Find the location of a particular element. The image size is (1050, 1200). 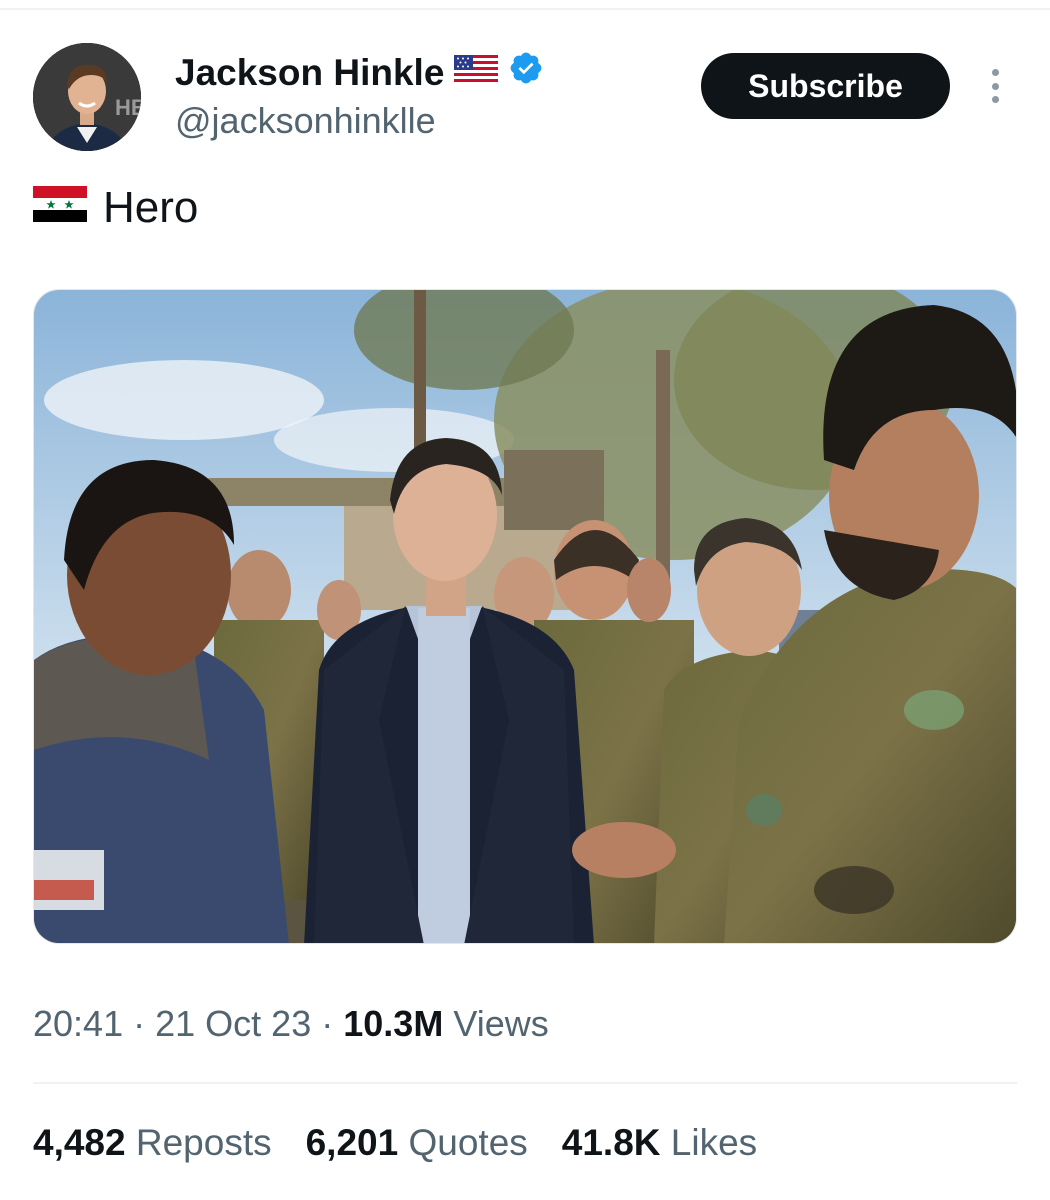

views-count: 10.3M is located at coordinates (393, 1023).